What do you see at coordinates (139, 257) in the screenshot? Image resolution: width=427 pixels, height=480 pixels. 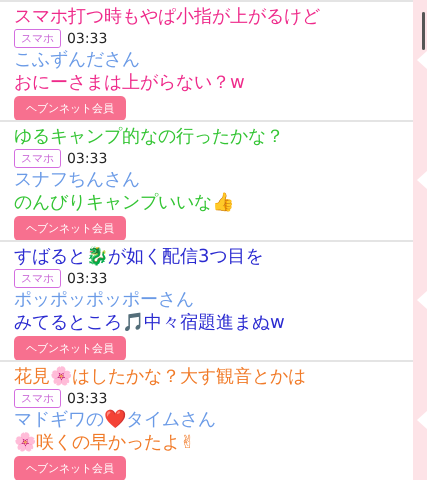 I see `caption-text: すばると🐉が如く配信3つ目を` at bounding box center [139, 257].